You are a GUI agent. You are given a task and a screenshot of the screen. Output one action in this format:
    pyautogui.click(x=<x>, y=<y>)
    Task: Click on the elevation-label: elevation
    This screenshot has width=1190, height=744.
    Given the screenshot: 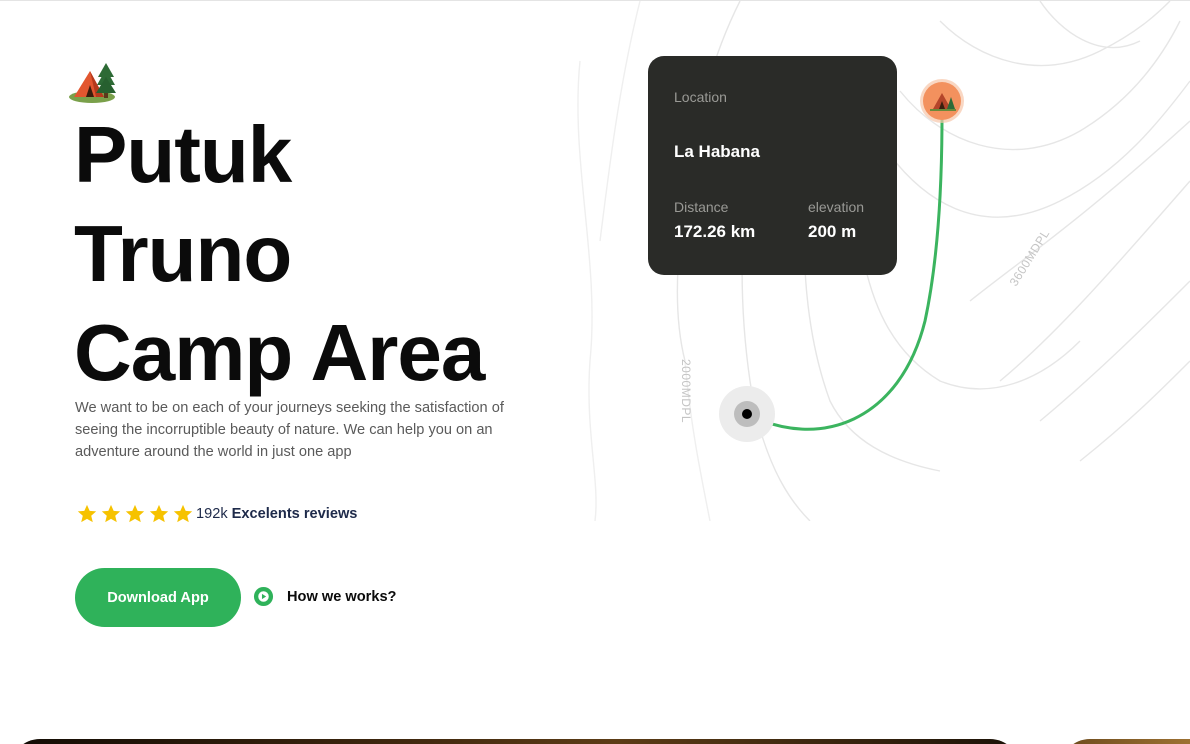 What is the action you would take?
    pyautogui.click(x=836, y=207)
    